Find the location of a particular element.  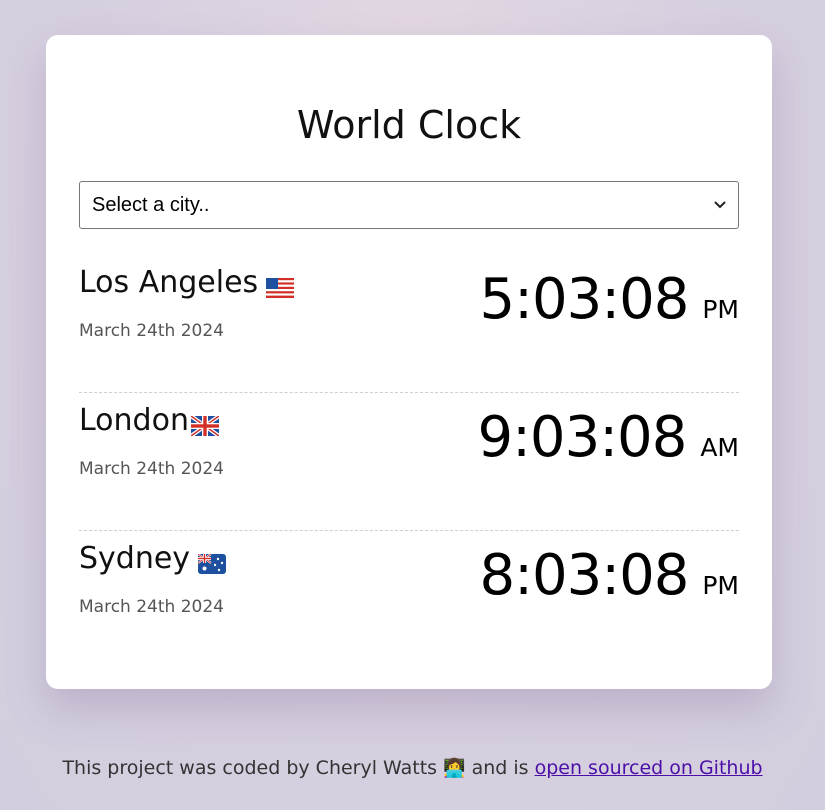

time-value: 8:03:08 is located at coordinates (584, 575).